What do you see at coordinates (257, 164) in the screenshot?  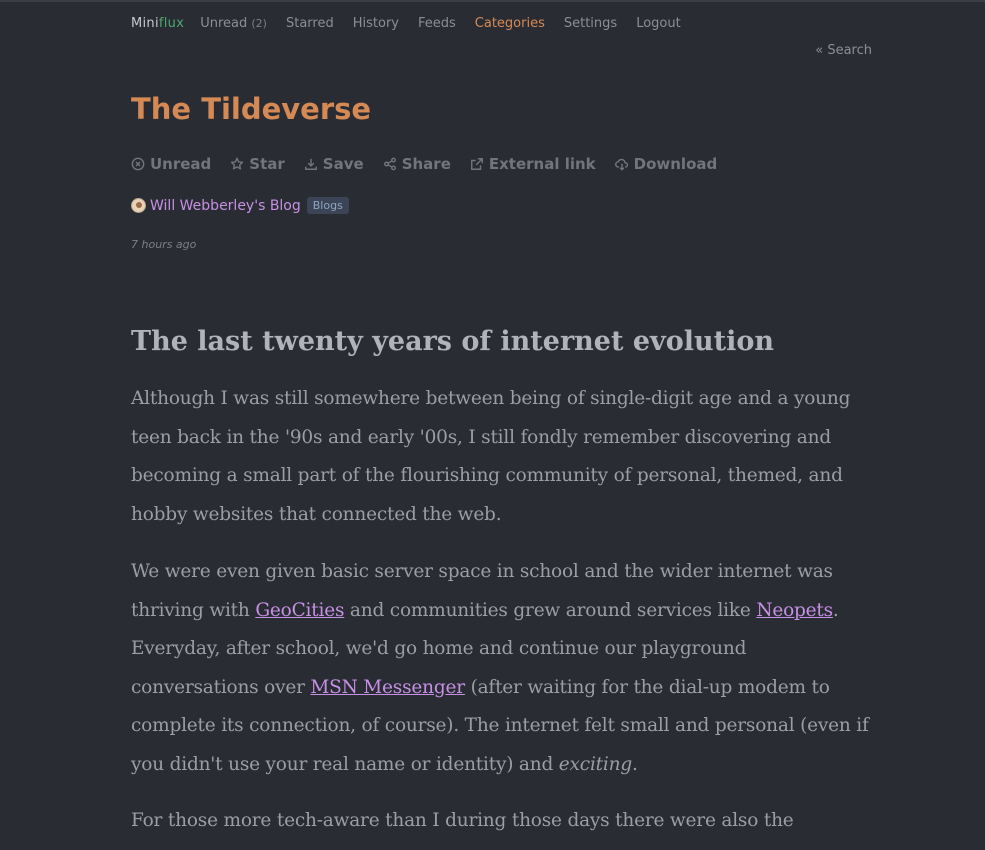 I see `star-button: Star` at bounding box center [257, 164].